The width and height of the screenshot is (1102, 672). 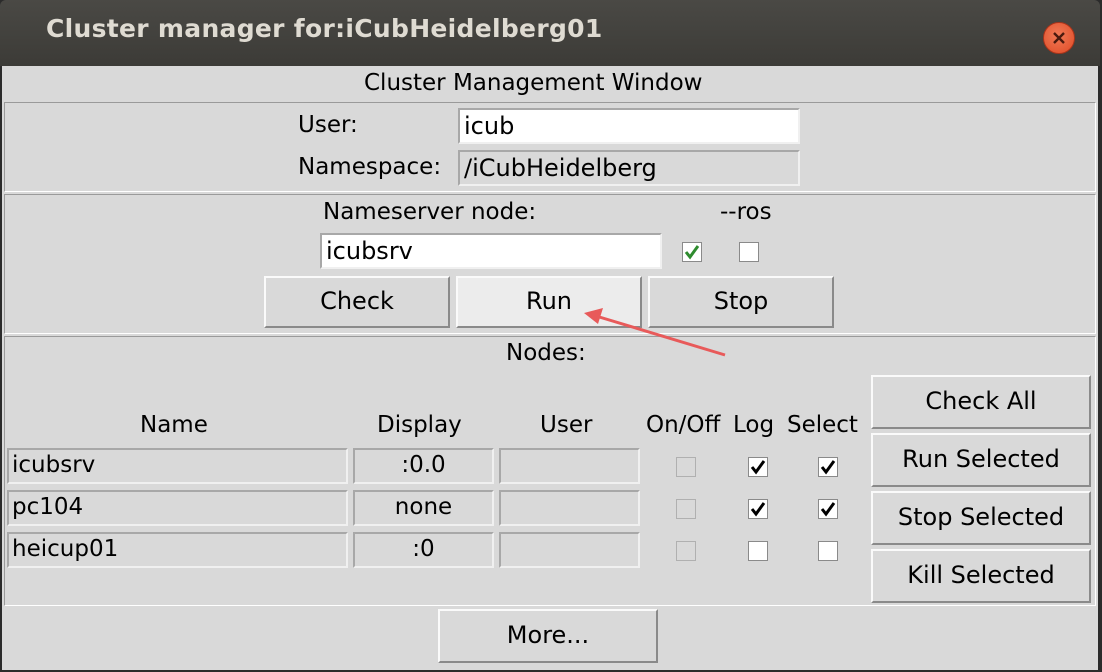 I want to click on col-display: Display, so click(x=419, y=425).